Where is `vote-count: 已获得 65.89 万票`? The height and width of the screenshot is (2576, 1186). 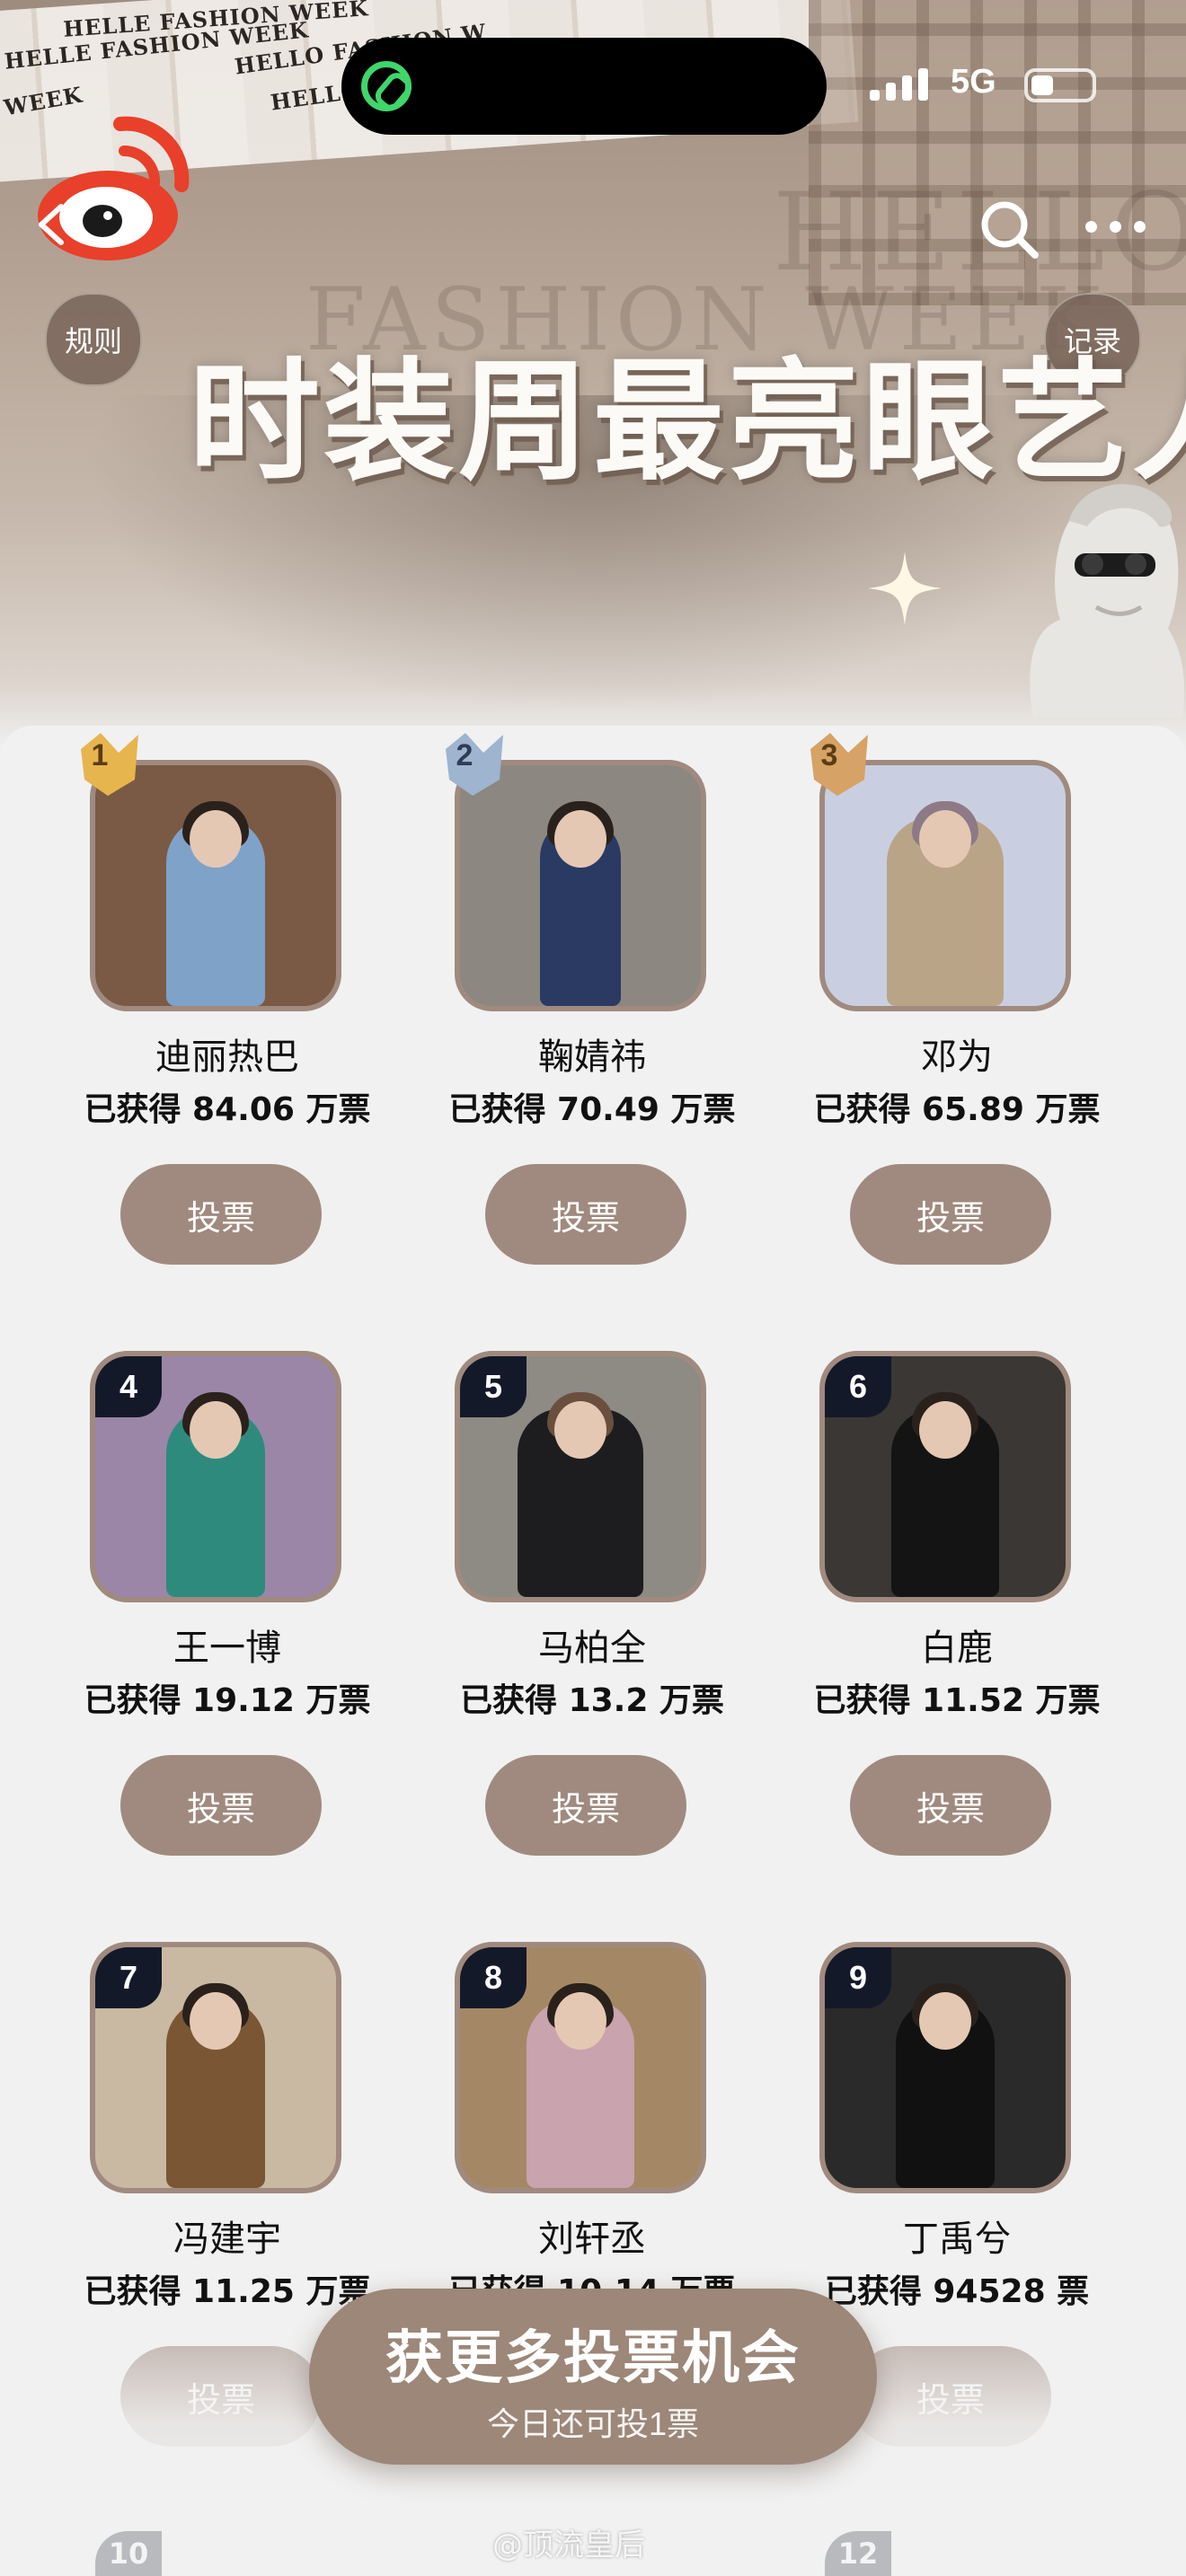 vote-count: 已获得 65.89 万票 is located at coordinates (957, 1109).